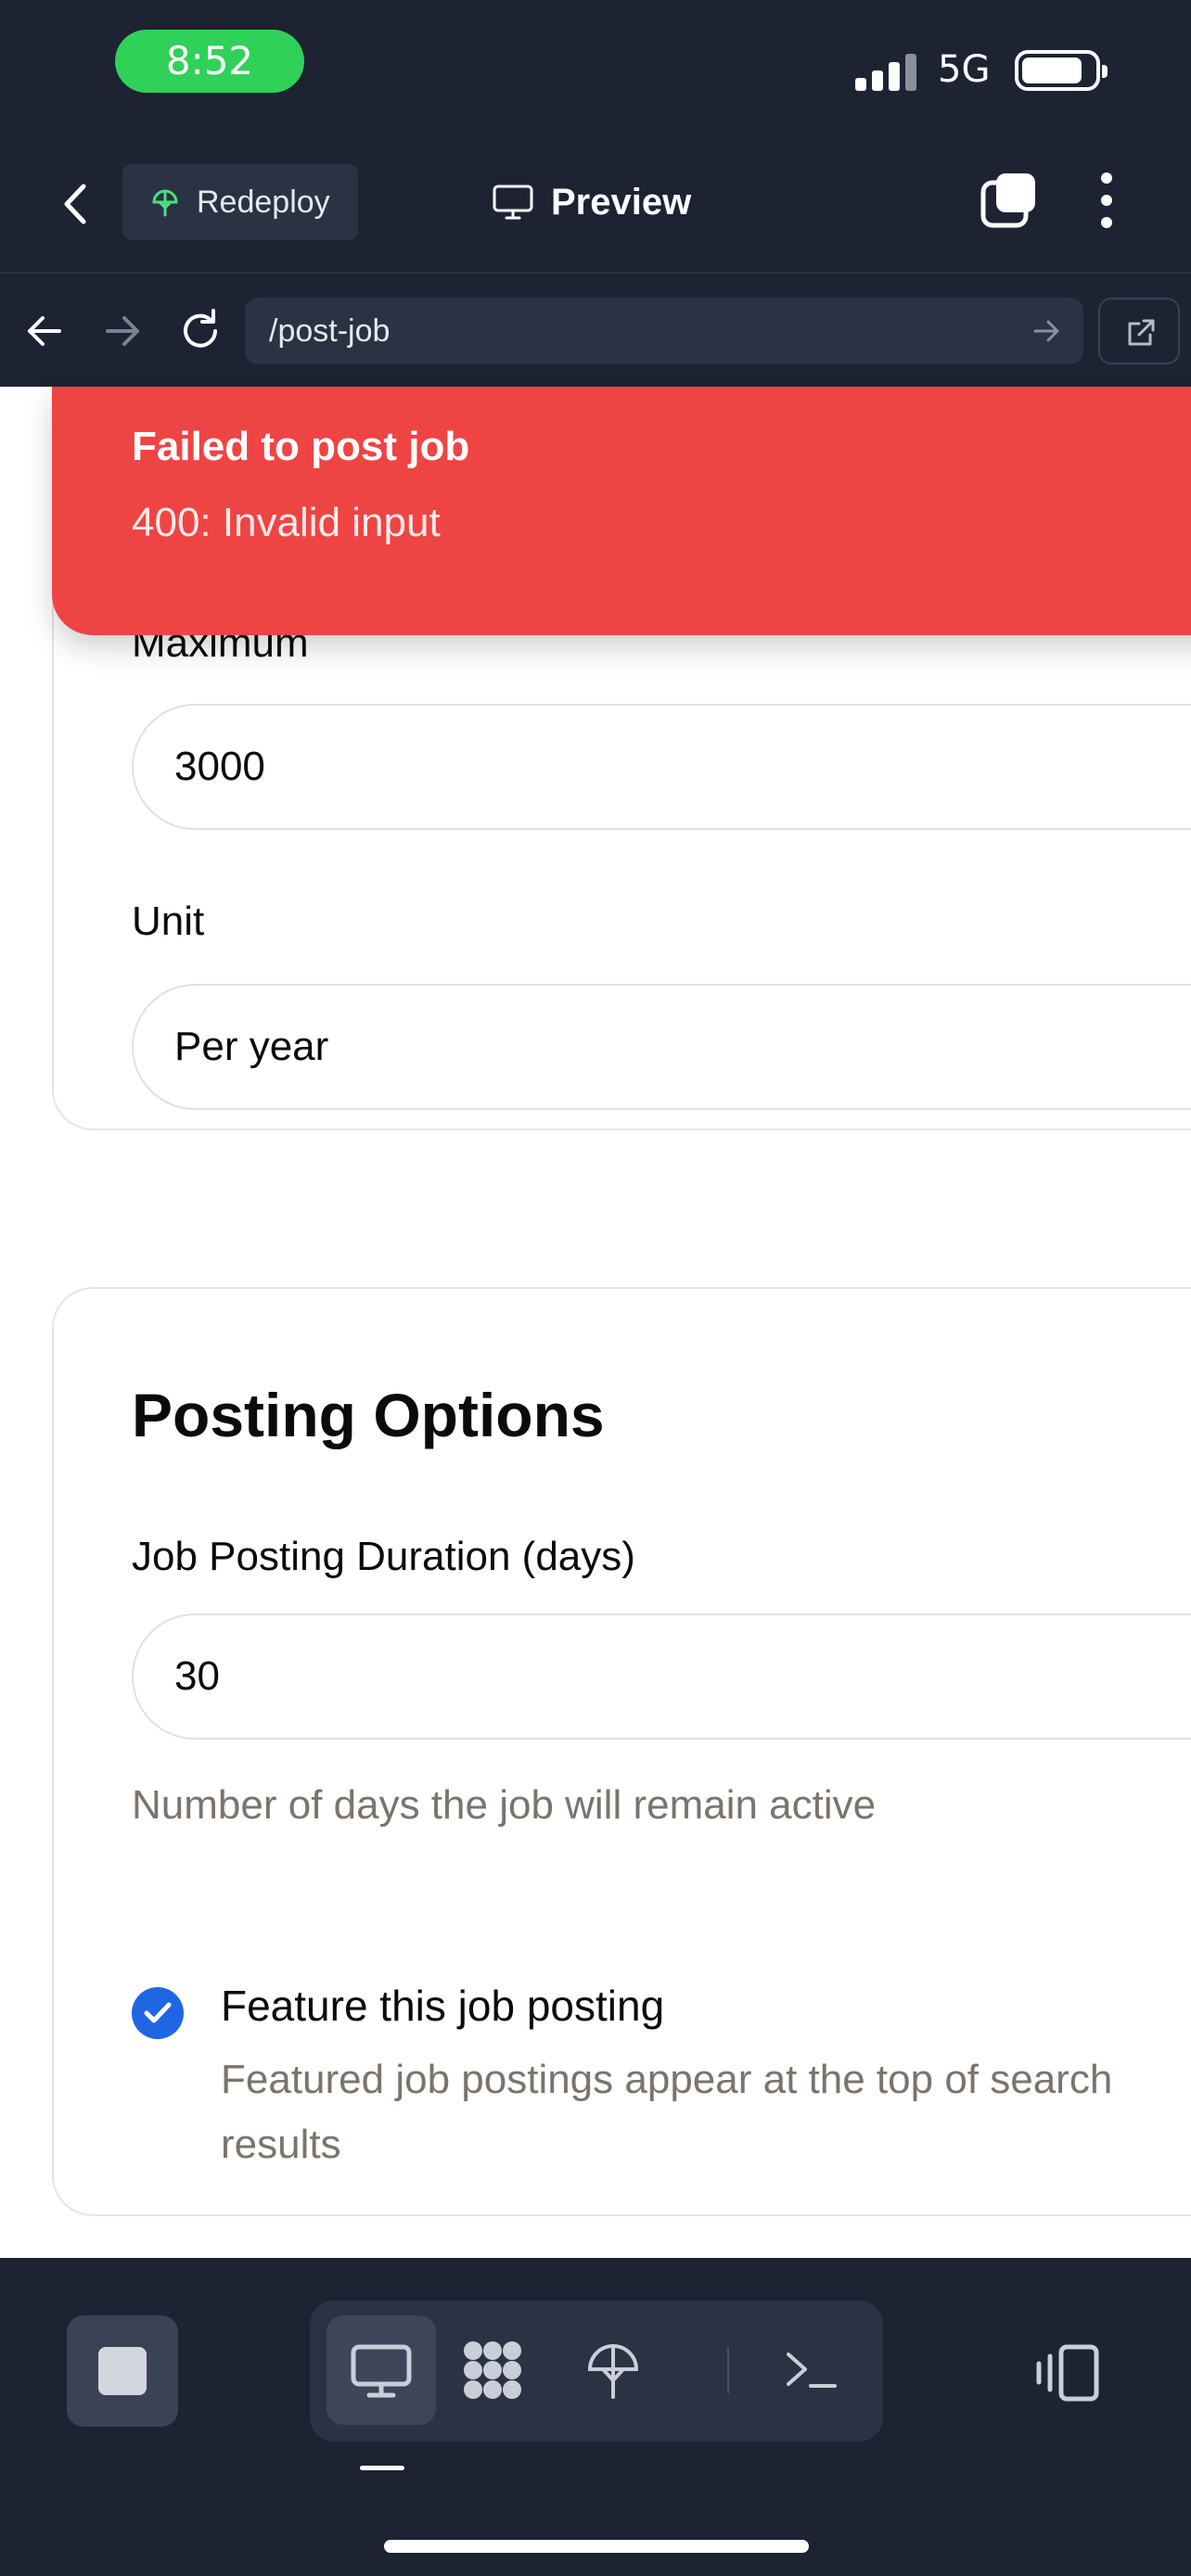 This screenshot has width=1191, height=2576. What do you see at coordinates (662, 1676) in the screenshot?
I see `duration-input: 30` at bounding box center [662, 1676].